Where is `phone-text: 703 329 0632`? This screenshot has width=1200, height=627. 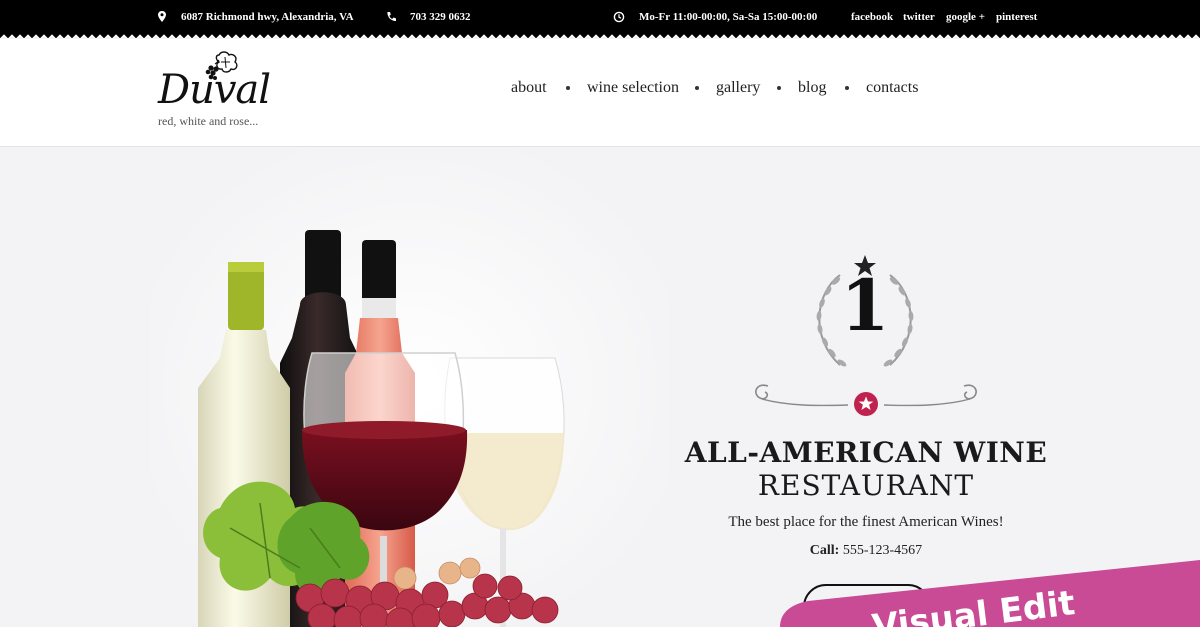 phone-text: 703 329 0632 is located at coordinates (440, 17).